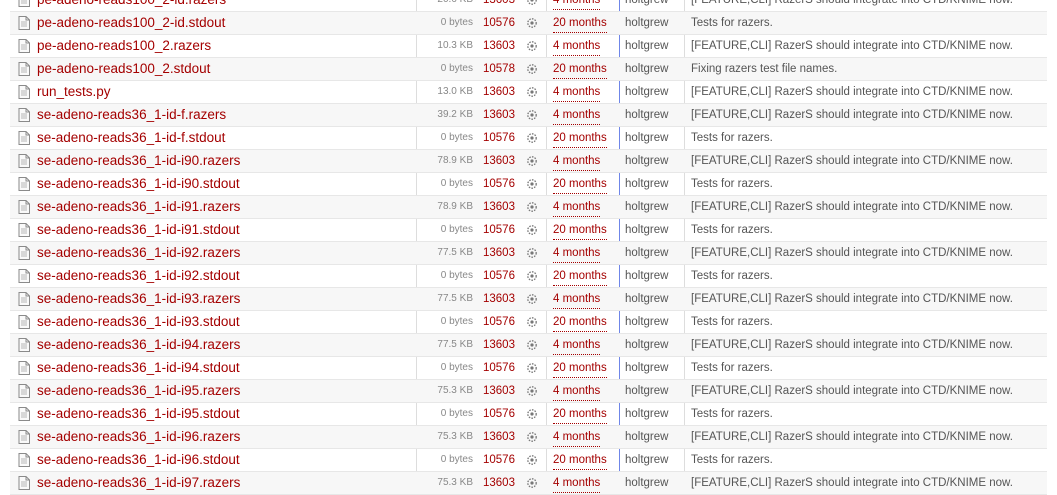 The width and height of the screenshot is (1057, 495). I want to click on file-name-link: se-adeno-reads36_1-id-i92.stdout, so click(227, 276).